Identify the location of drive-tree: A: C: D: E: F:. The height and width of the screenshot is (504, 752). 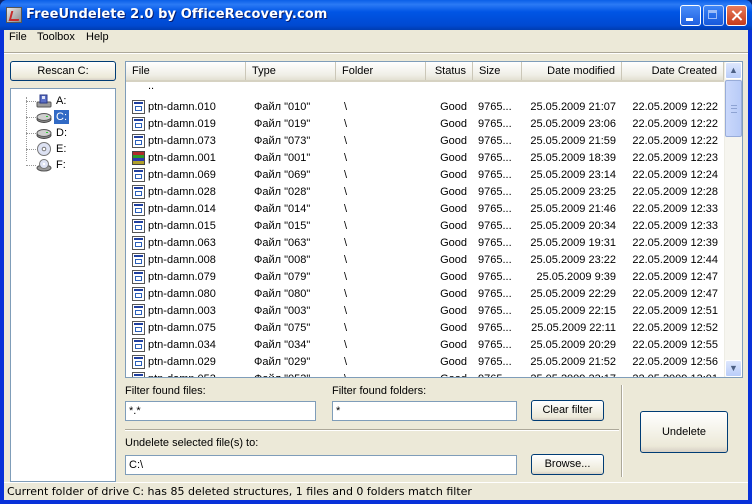
(63, 285).